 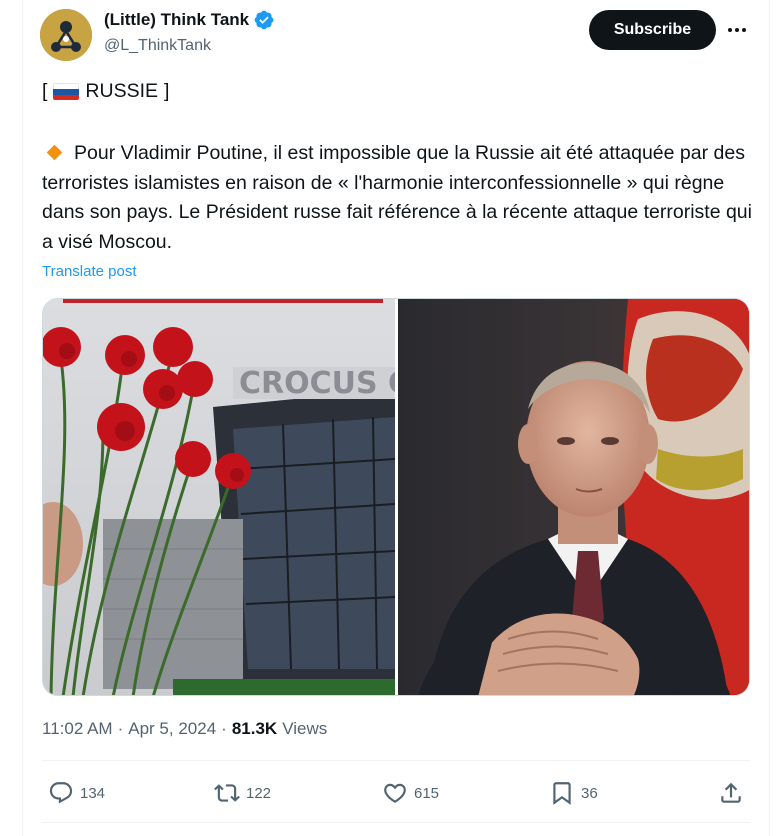 I want to click on repost-icon, so click(x=227, y=793).